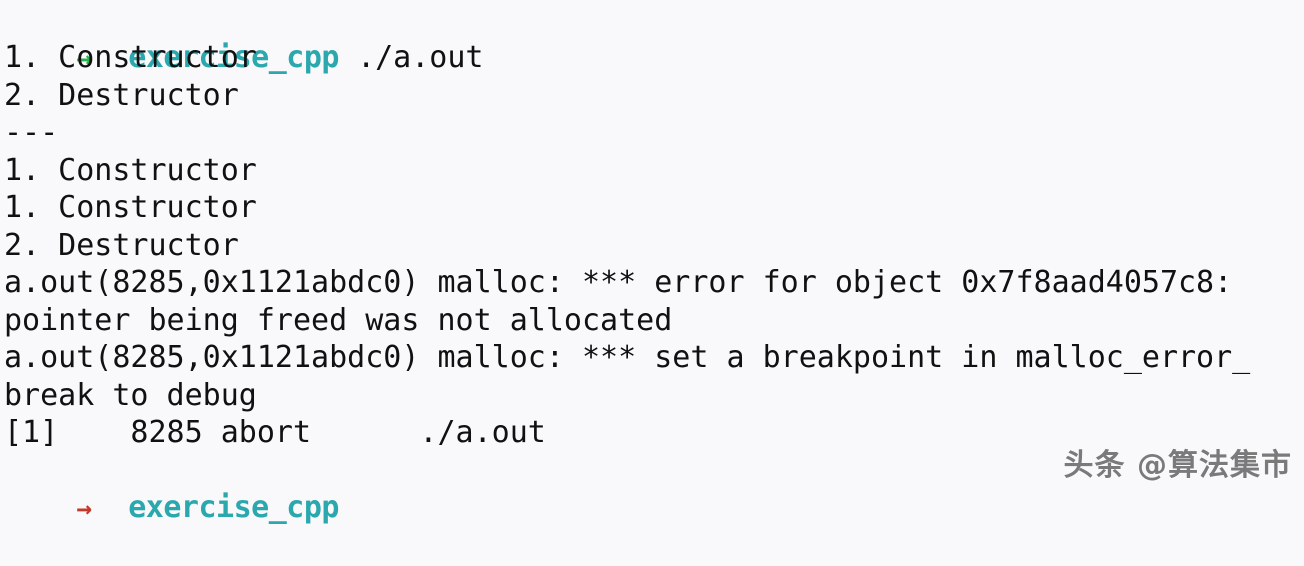 Image resolution: width=1304 pixels, height=566 pixels. What do you see at coordinates (84, 509) in the screenshot?
I see `prompt-arrow-icon: →` at bounding box center [84, 509].